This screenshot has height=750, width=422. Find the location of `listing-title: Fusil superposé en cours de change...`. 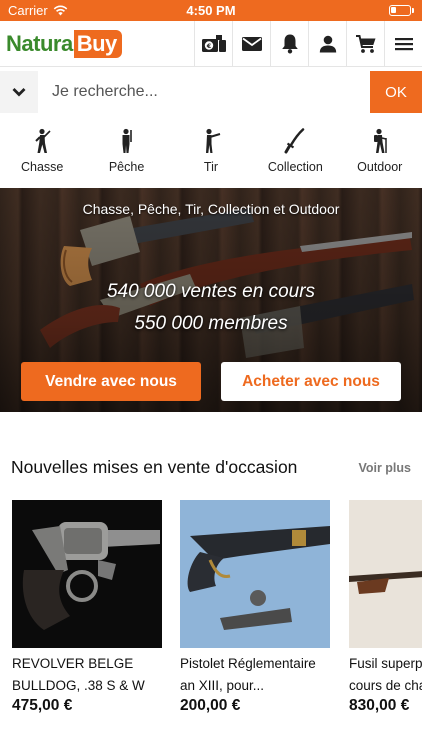

listing-title: Fusil superposé en cours de change... is located at coordinates (385, 675).